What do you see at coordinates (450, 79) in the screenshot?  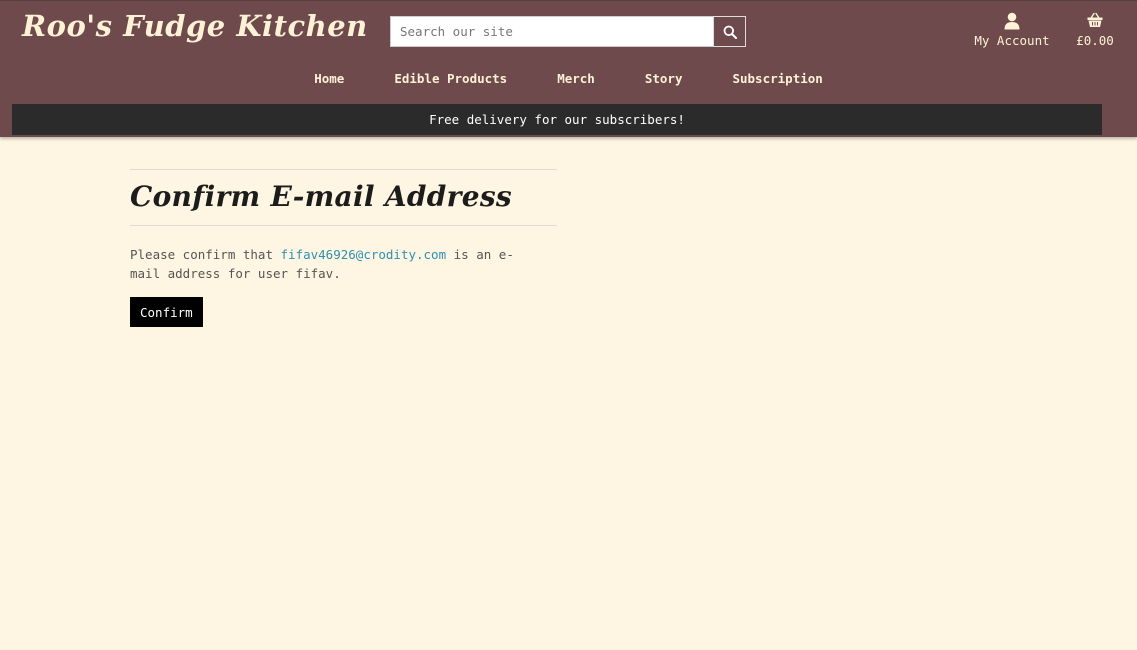 I see `nav-item-edible-products: Edible Products` at bounding box center [450, 79].